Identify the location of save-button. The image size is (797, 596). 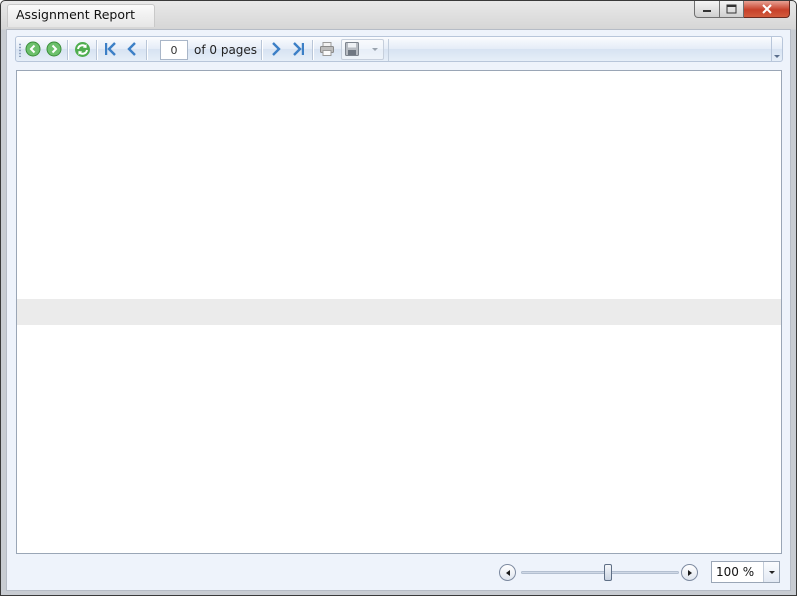
(352, 51).